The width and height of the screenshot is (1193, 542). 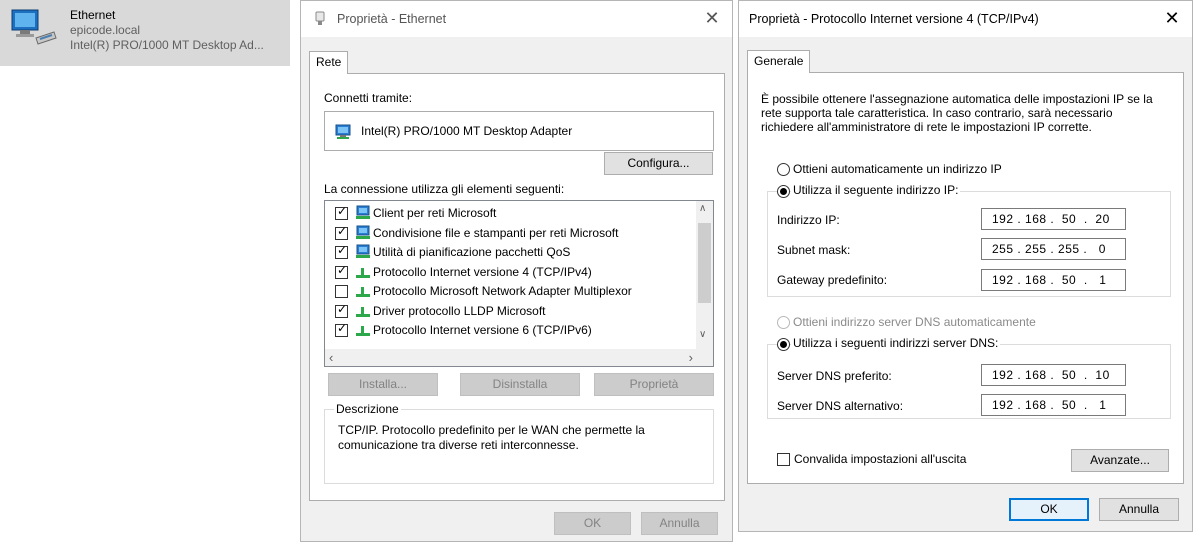 What do you see at coordinates (808, 220) in the screenshot?
I see `ip-address-label: Indirizzo IP:` at bounding box center [808, 220].